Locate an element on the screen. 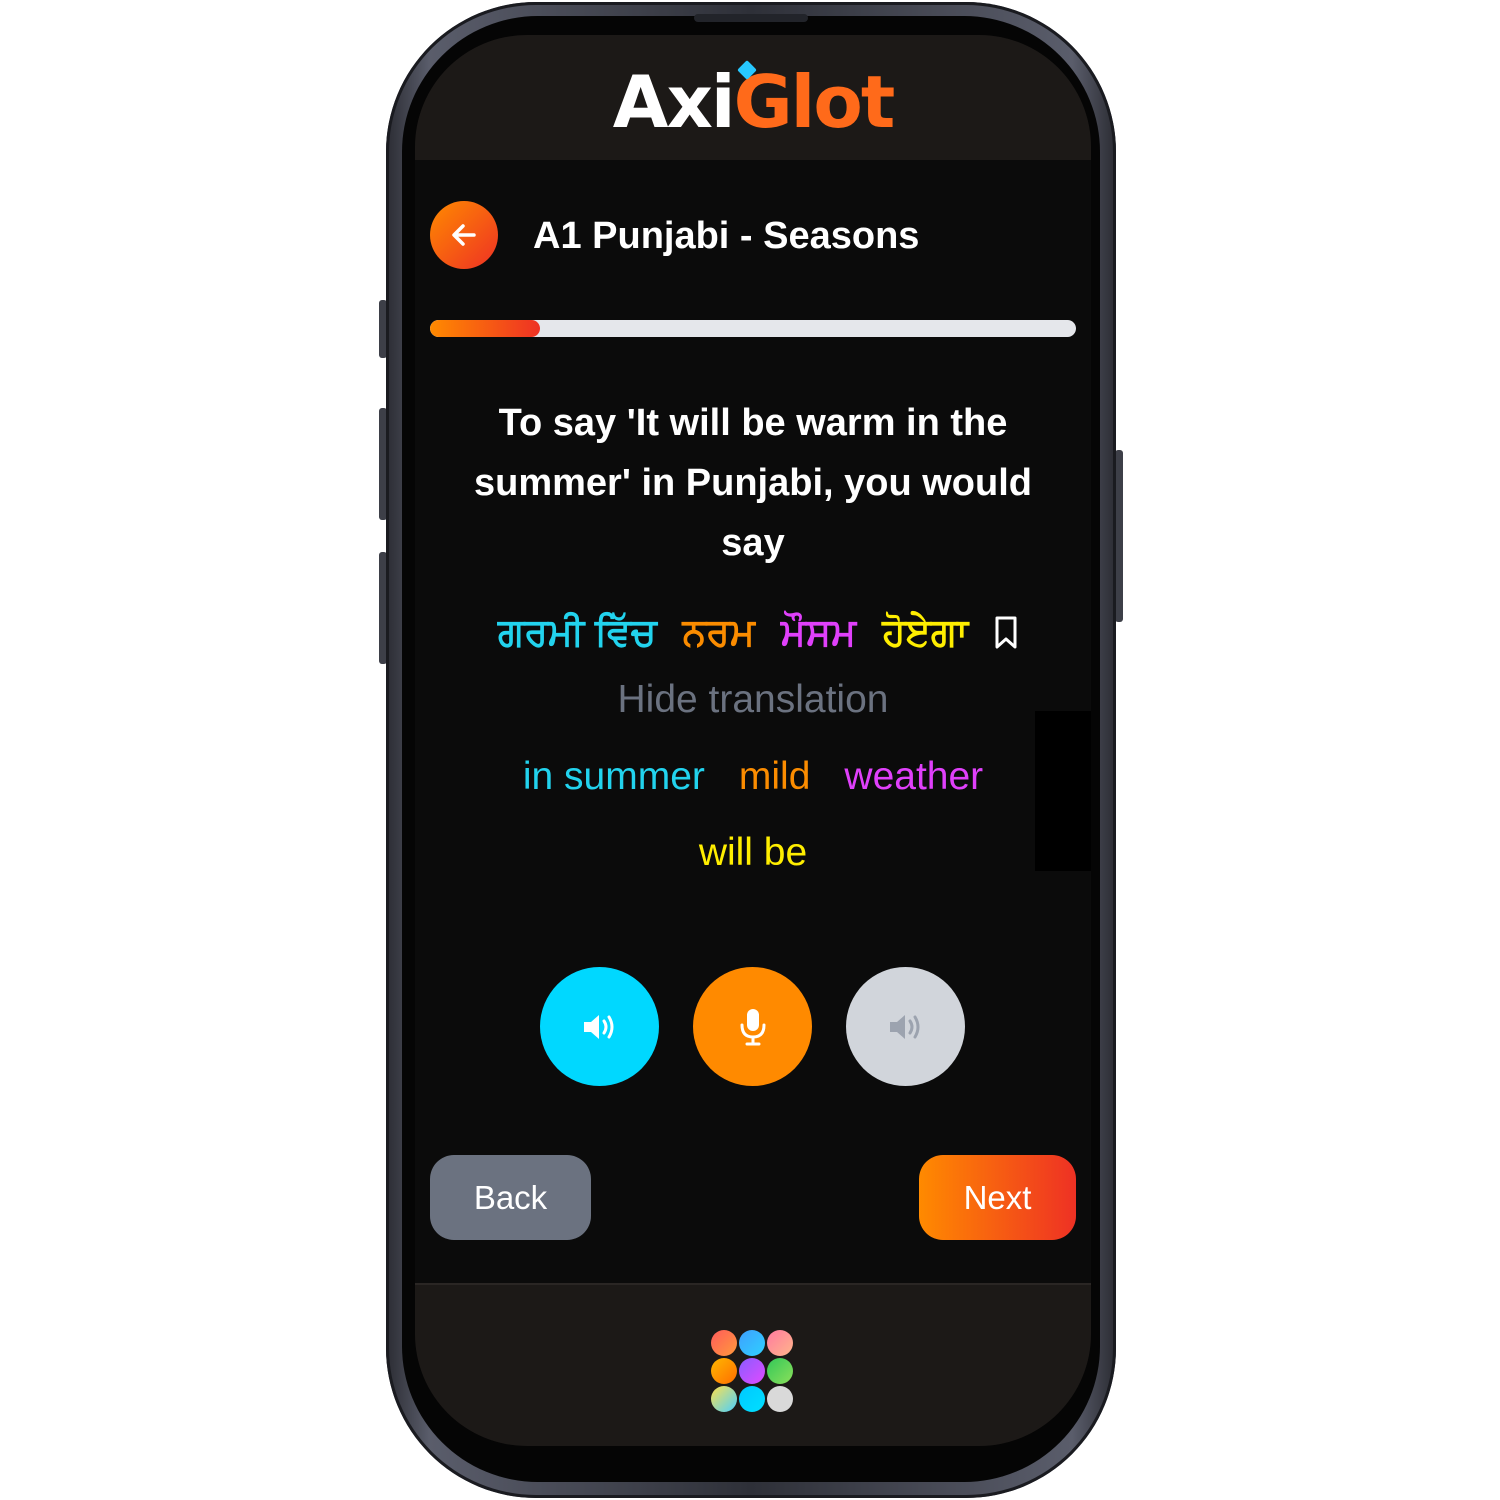  lesson-progress-bar is located at coordinates (753, 328).